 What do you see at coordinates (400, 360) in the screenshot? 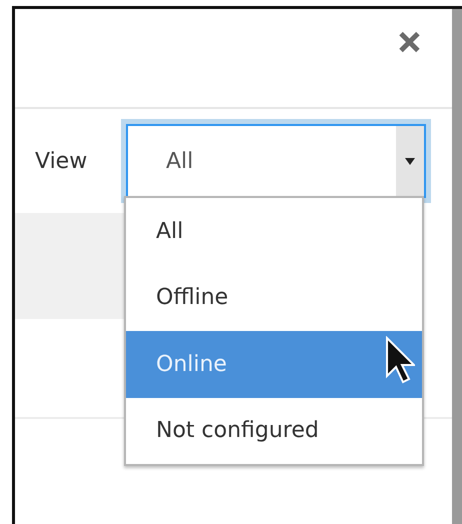
I see `mouse-pointer-icon` at bounding box center [400, 360].